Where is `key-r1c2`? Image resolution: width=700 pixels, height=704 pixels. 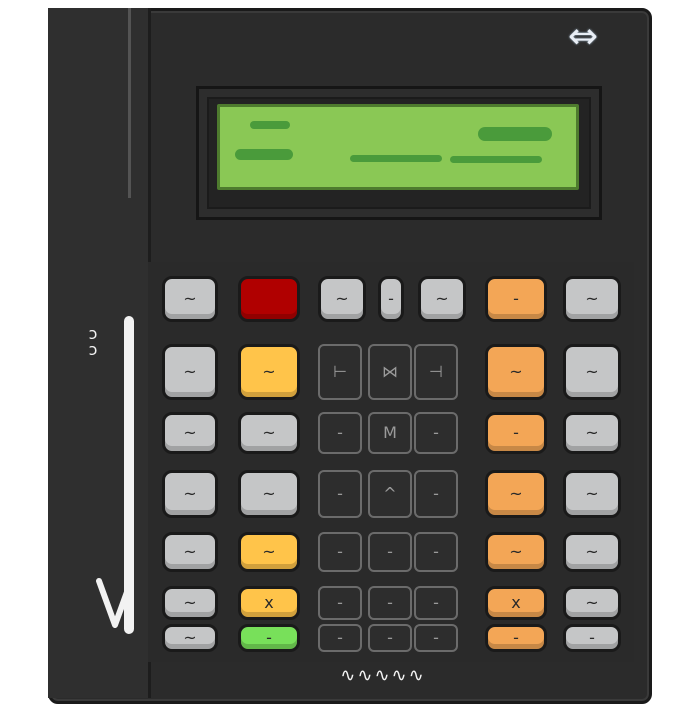
key-r1c2 is located at coordinates (269, 299).